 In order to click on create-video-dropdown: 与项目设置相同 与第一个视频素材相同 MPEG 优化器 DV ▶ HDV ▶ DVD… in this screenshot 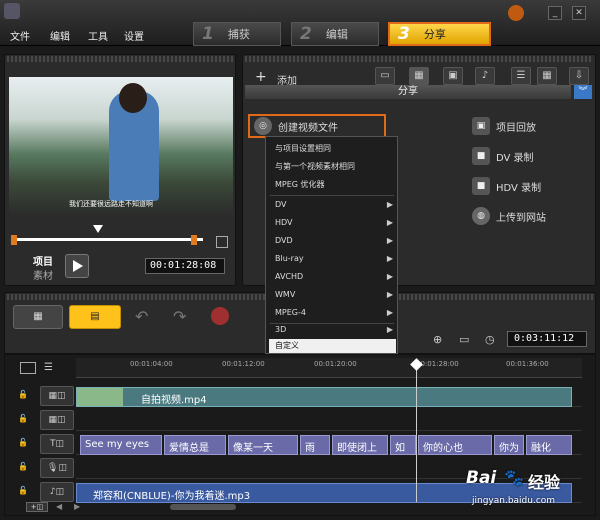, I will do `click(331, 245)`.